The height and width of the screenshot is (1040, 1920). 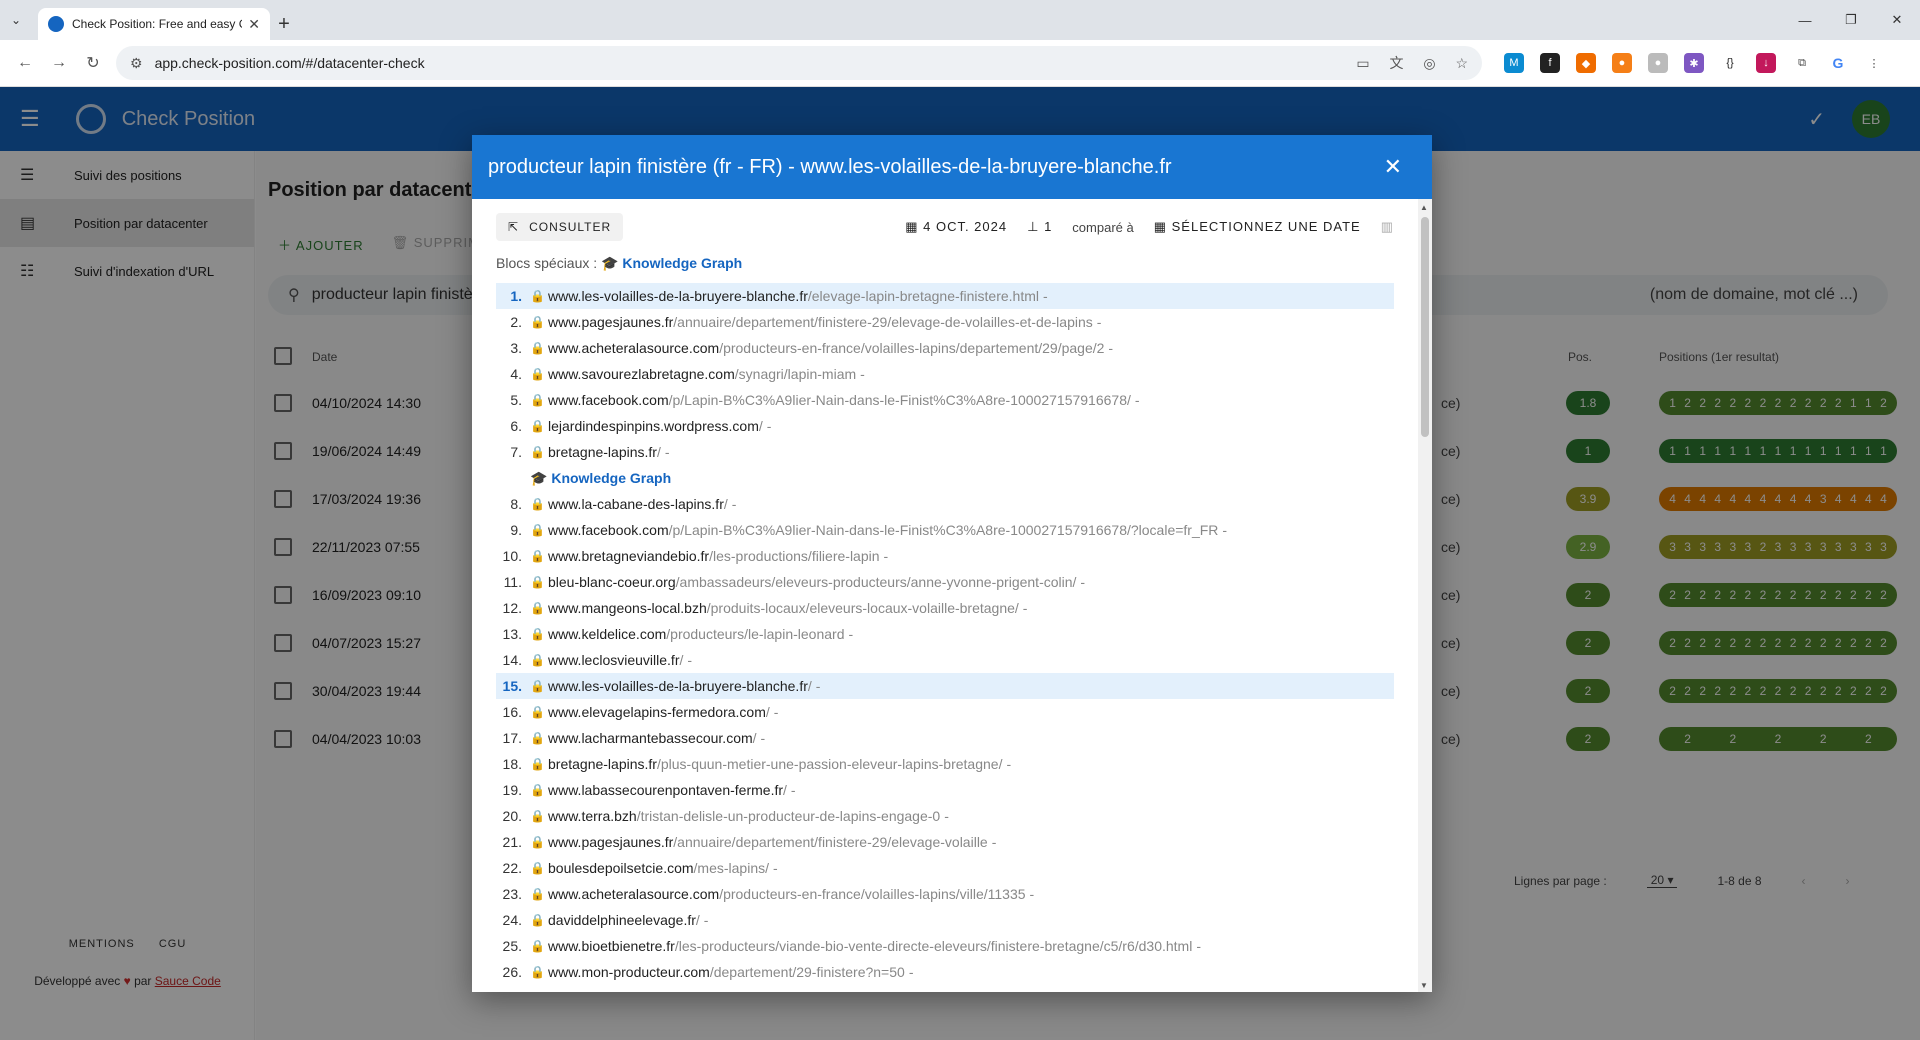 What do you see at coordinates (613, 660) in the screenshot?
I see `result-domain: www.leclosvieuville.fr` at bounding box center [613, 660].